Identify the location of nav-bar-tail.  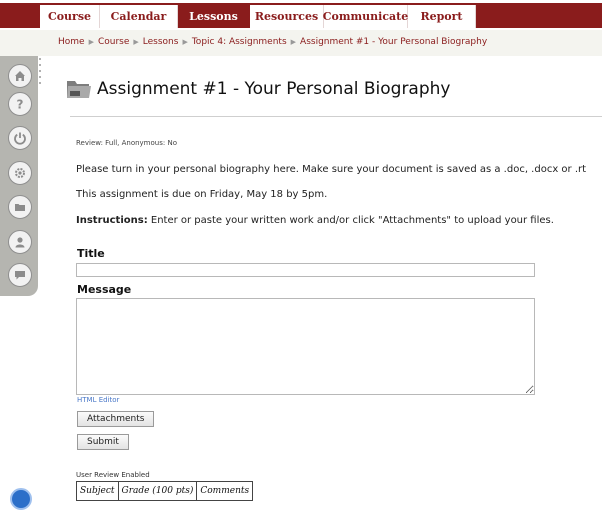
(545, 16).